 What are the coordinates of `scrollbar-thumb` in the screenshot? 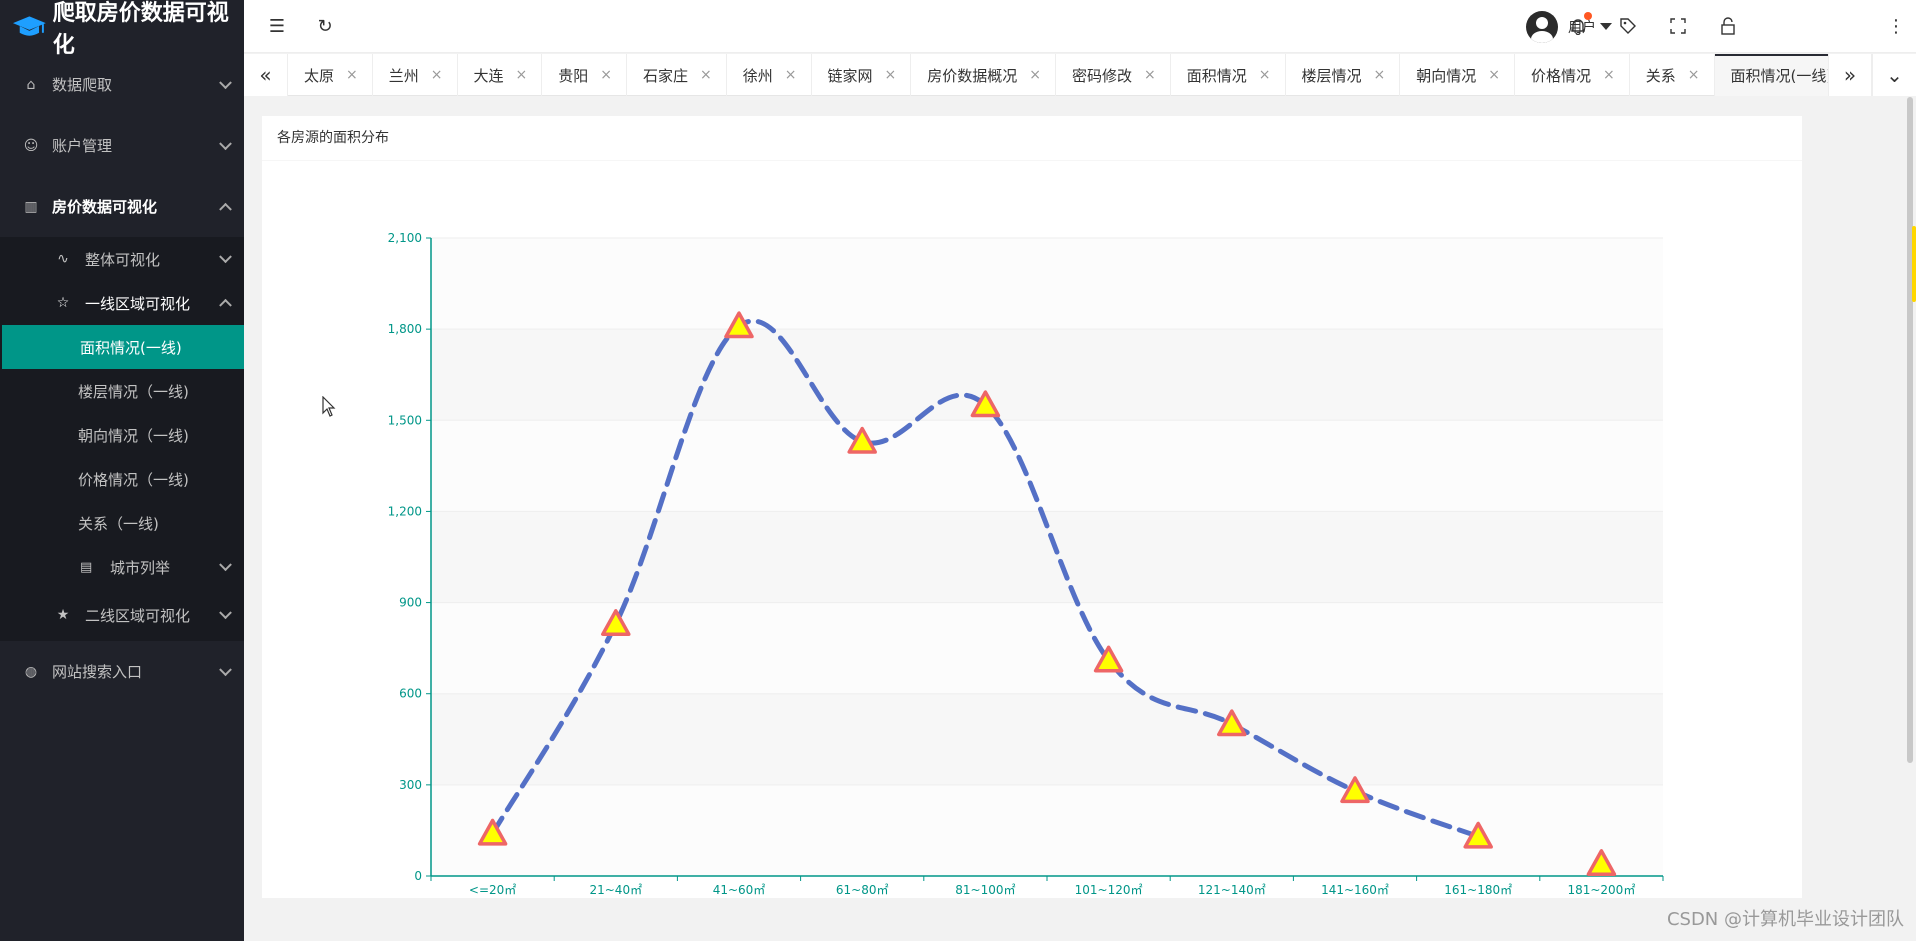 It's located at (1914, 264).